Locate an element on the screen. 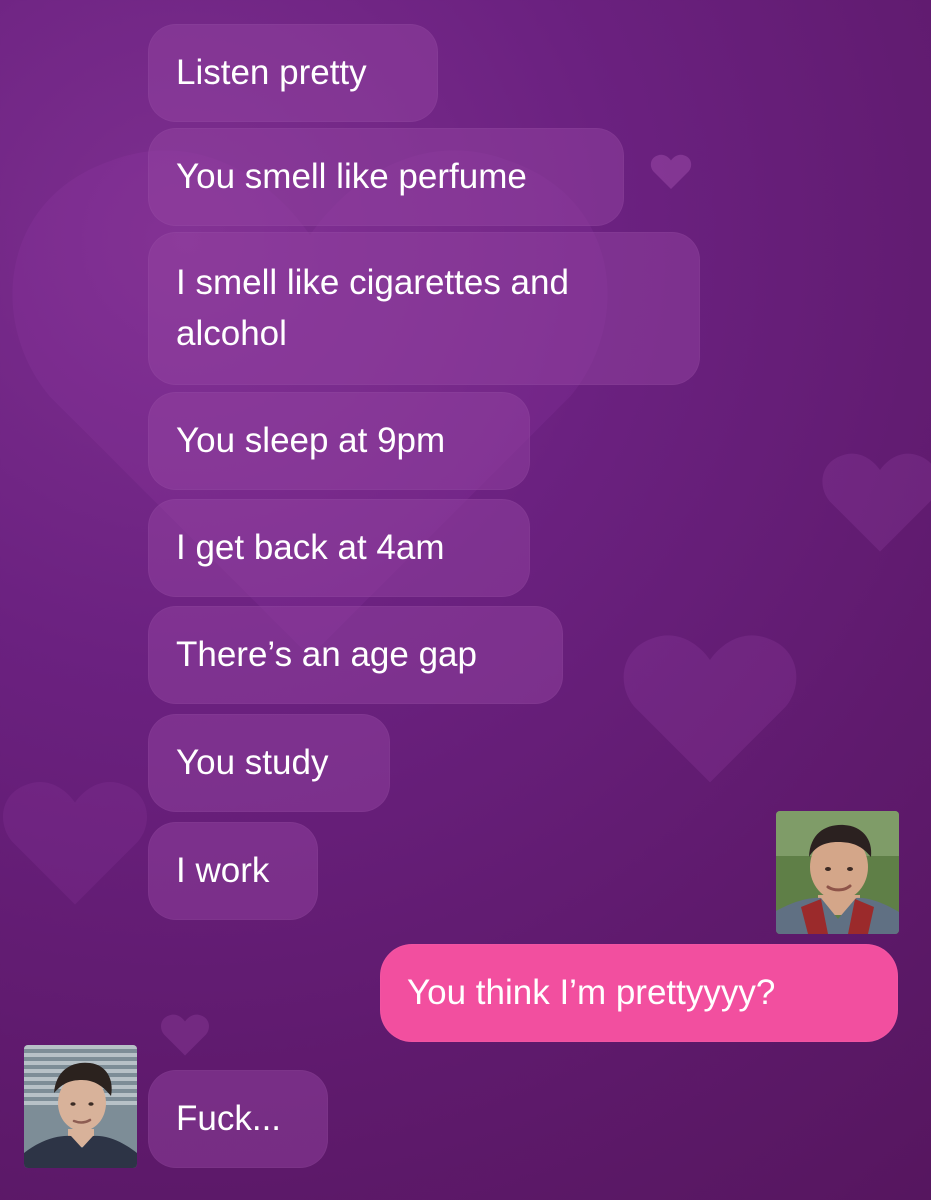 Image resolution: width=931 pixels, height=1200 pixels. message-bubble: You smell like perfume is located at coordinates (386, 177).